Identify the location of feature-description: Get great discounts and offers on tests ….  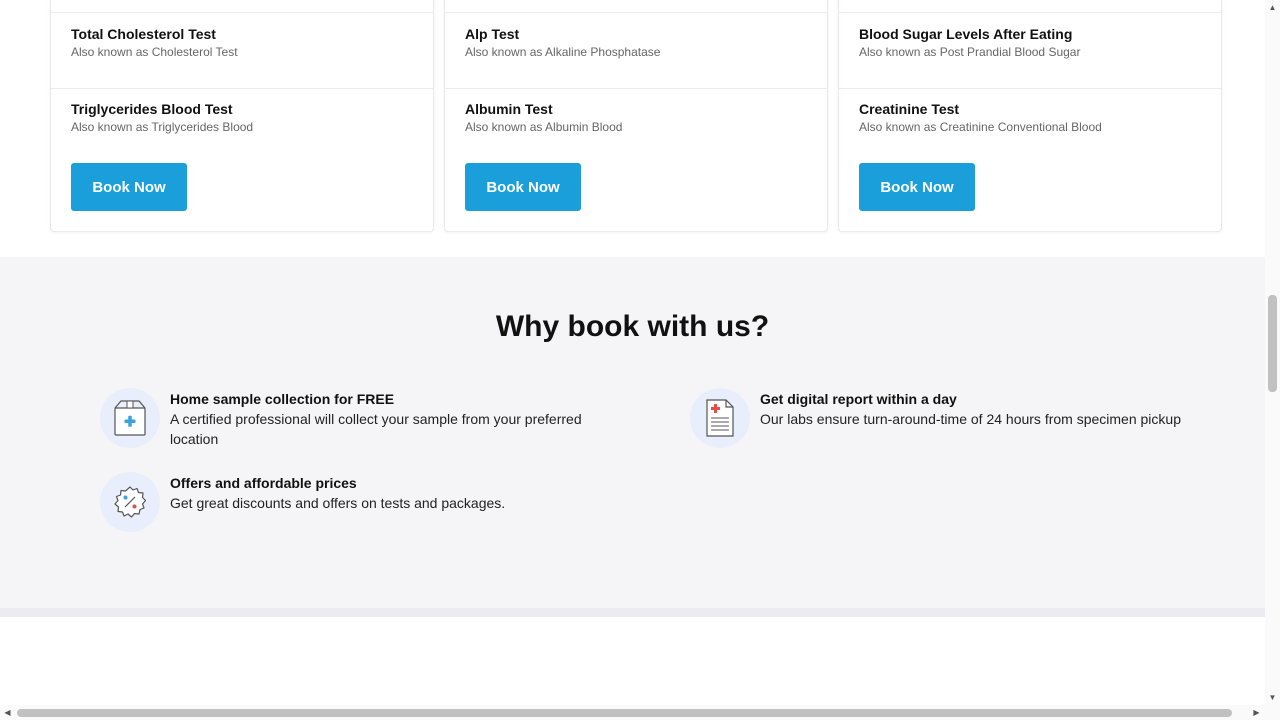
(338, 503).